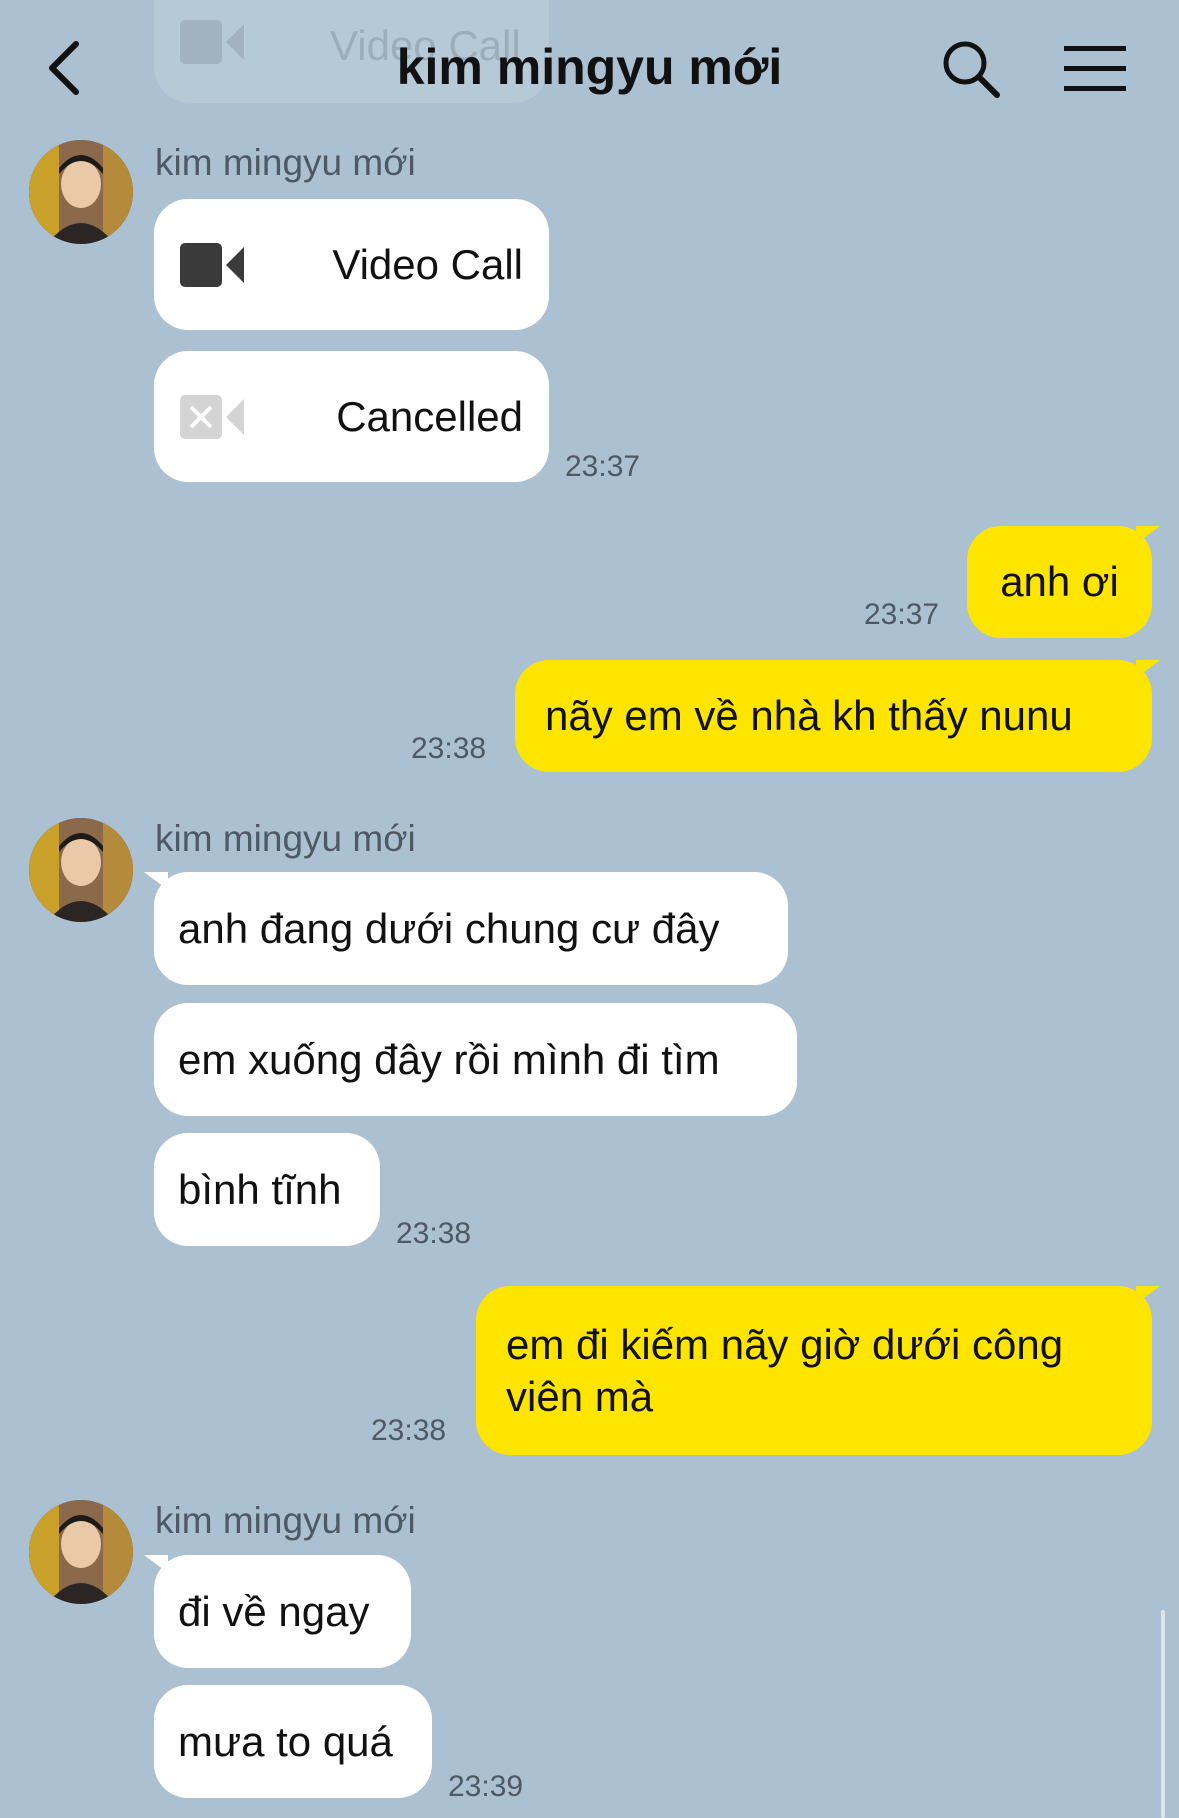  I want to click on message-text: anh ơi, so click(1059, 581).